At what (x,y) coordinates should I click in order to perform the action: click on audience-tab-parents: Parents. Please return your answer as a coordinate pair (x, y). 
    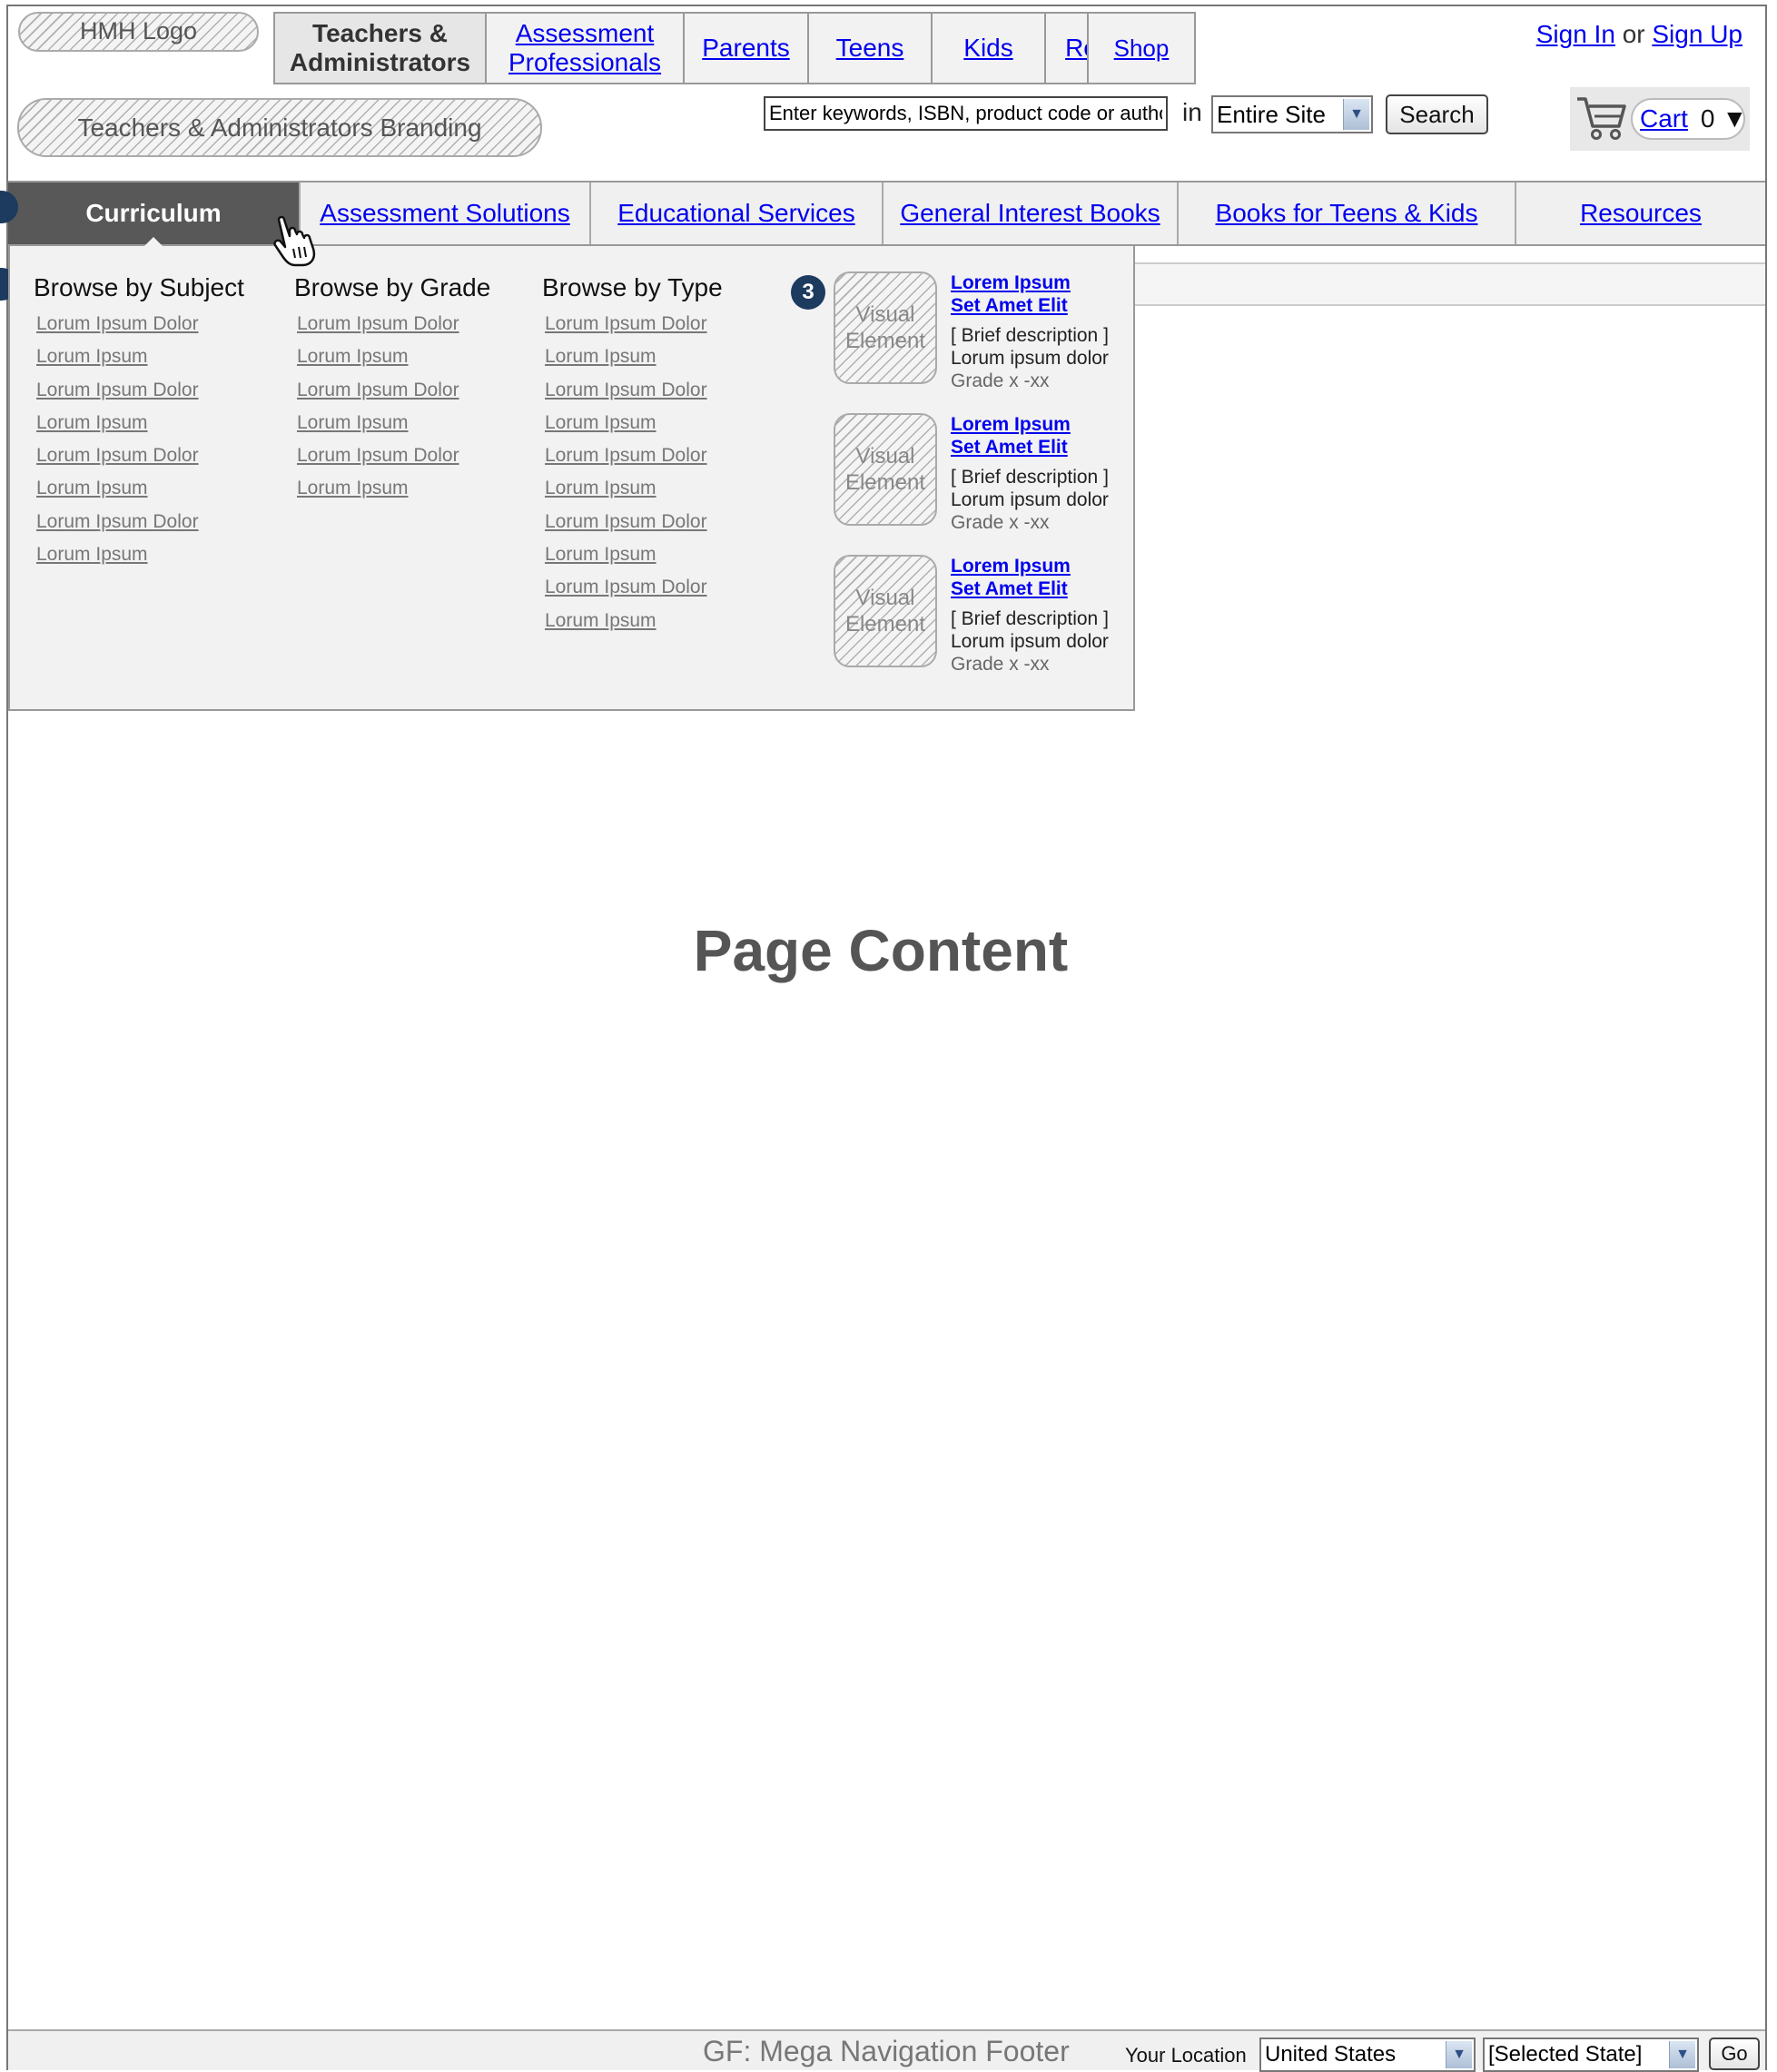
    Looking at the image, I should click on (747, 48).